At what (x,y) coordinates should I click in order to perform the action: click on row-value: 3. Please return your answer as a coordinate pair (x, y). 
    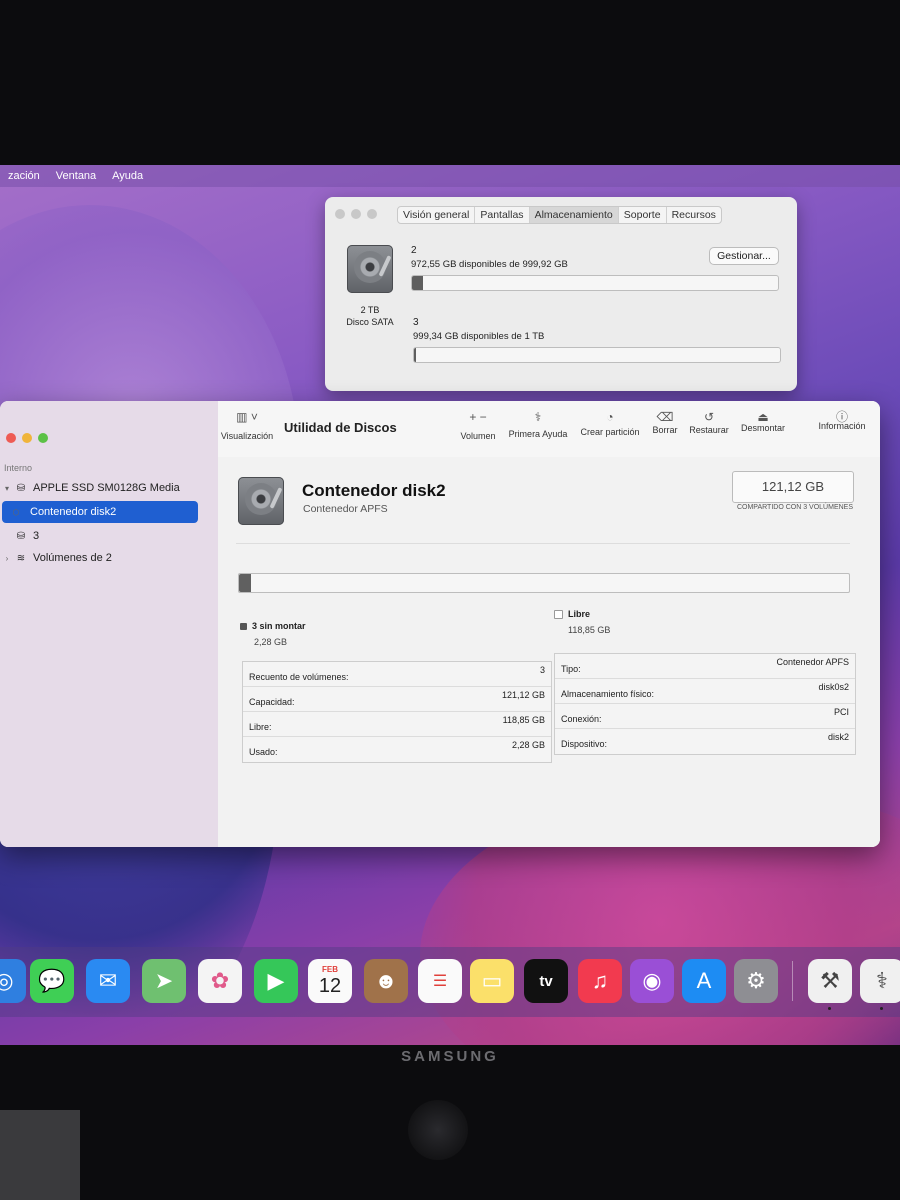
    Looking at the image, I should click on (542, 670).